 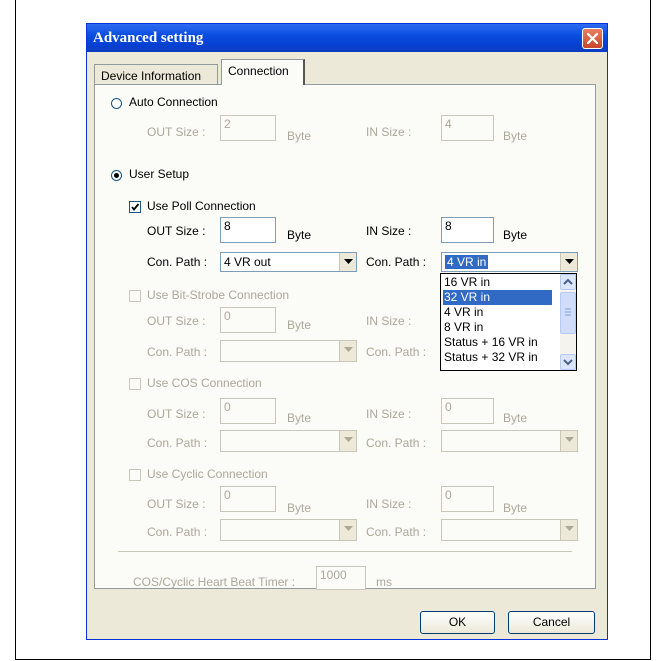 I want to click on cyclic-in-unit: Byte, so click(x=515, y=508).